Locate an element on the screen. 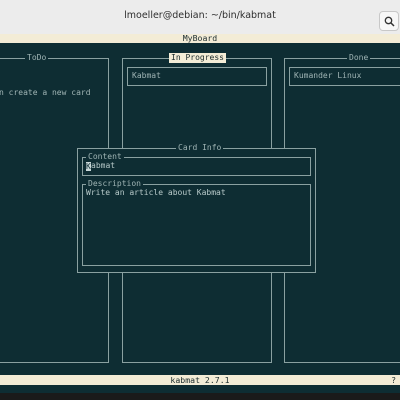 The image size is (400, 400). search-button is located at coordinates (389, 21).